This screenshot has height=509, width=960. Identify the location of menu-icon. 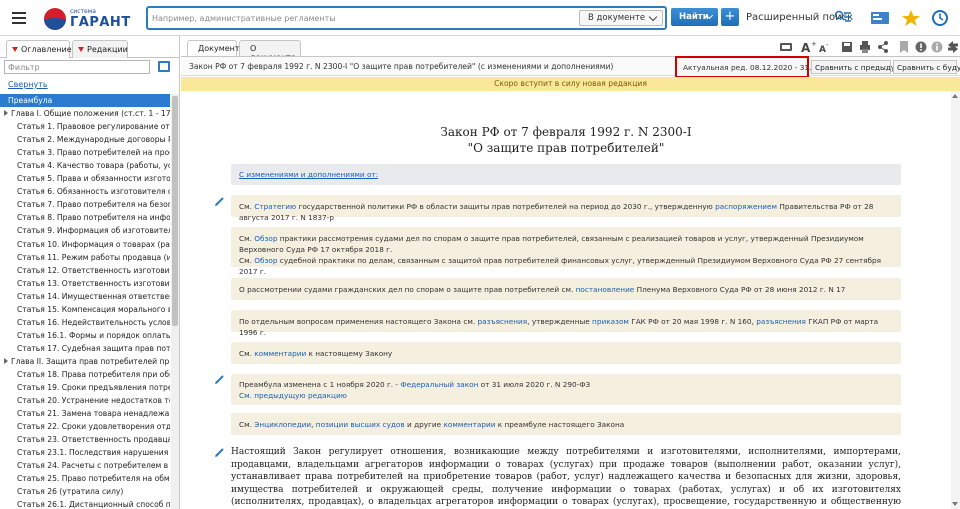
(19, 18).